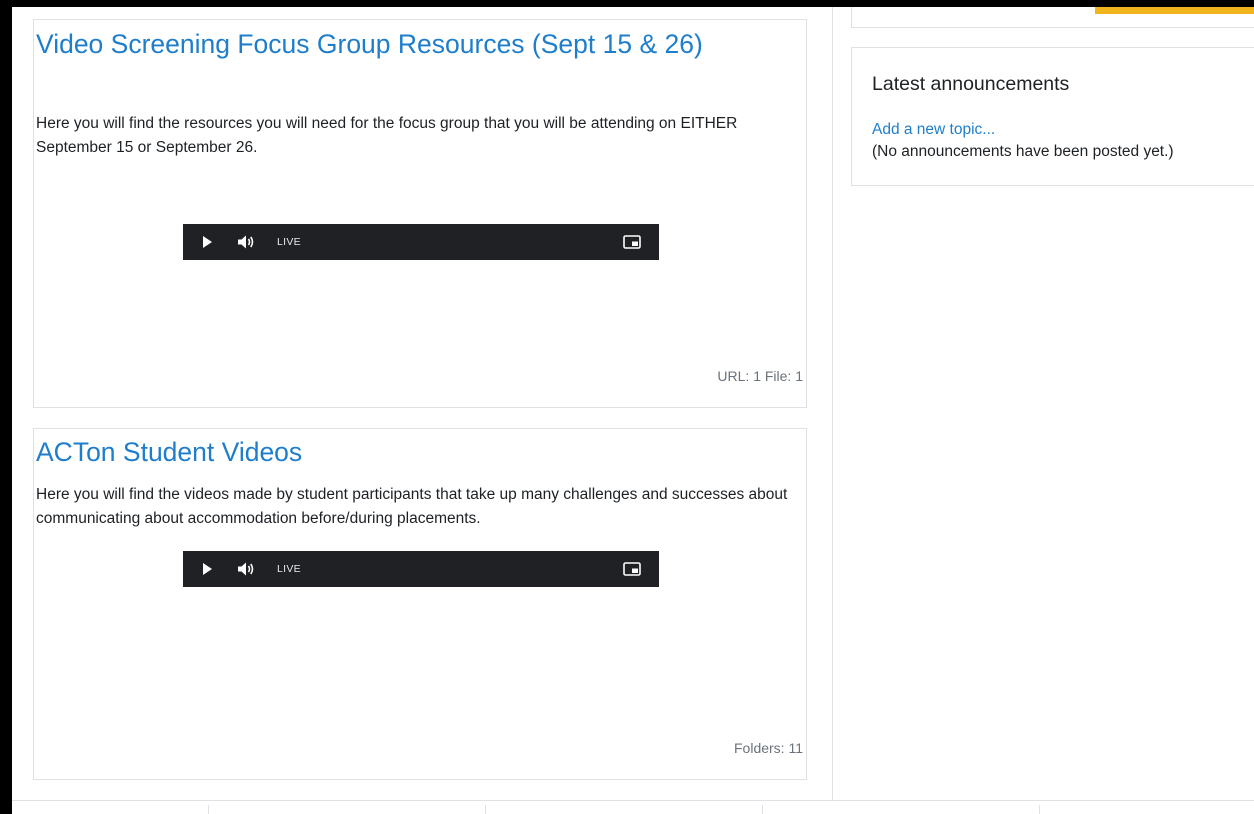 The width and height of the screenshot is (1254, 814). I want to click on section-title-link: ACTon Student Videos, so click(406, 452).